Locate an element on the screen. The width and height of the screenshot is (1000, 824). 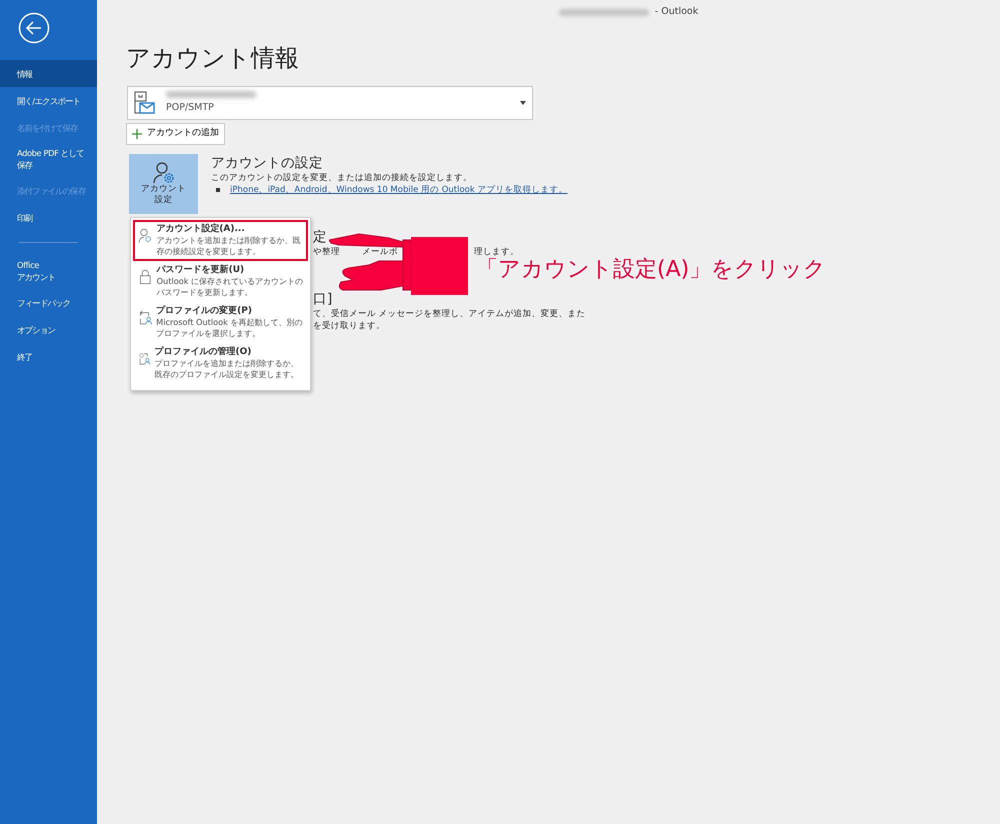
menu-item: プロファイルの管理(O) プロファイルを追加または削除するか、既存のプロファイル設定を変更します。 is located at coordinates (220, 363).